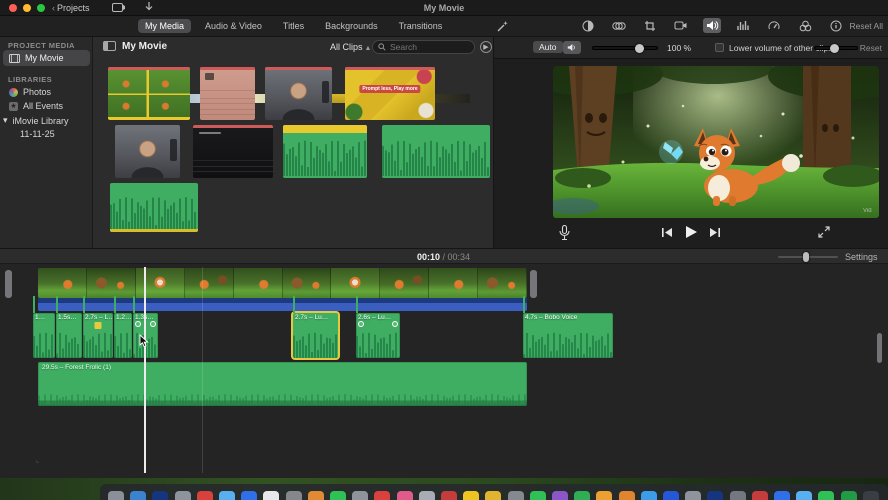  Describe the element at coordinates (282, 384) in the screenshot. I see `background-music-clip: 29.5s – Forest Frolic (1)` at that location.